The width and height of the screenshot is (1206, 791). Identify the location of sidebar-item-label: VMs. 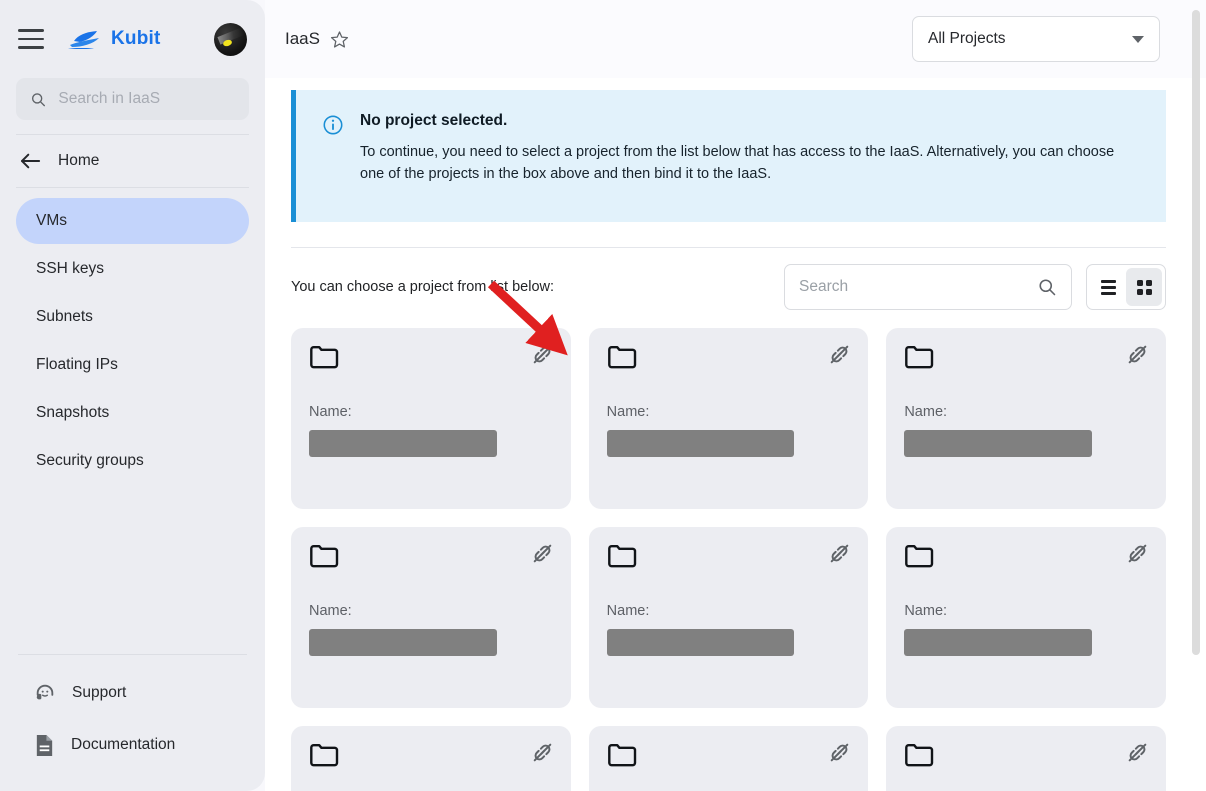
(51, 220).